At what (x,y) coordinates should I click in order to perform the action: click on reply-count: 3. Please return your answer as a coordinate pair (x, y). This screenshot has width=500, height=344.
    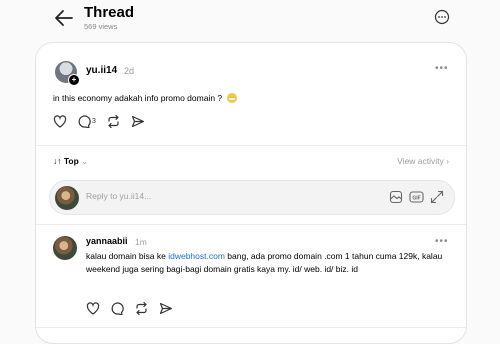
    Looking at the image, I should click on (94, 121).